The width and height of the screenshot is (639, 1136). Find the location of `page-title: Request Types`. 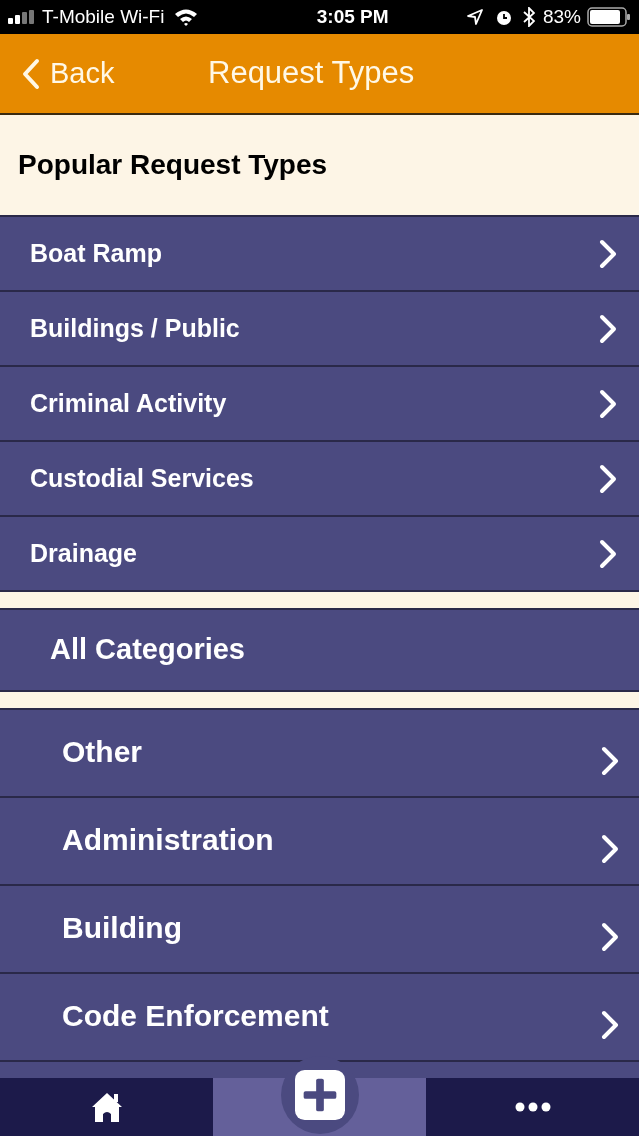

page-title: Request Types is located at coordinates (311, 73).